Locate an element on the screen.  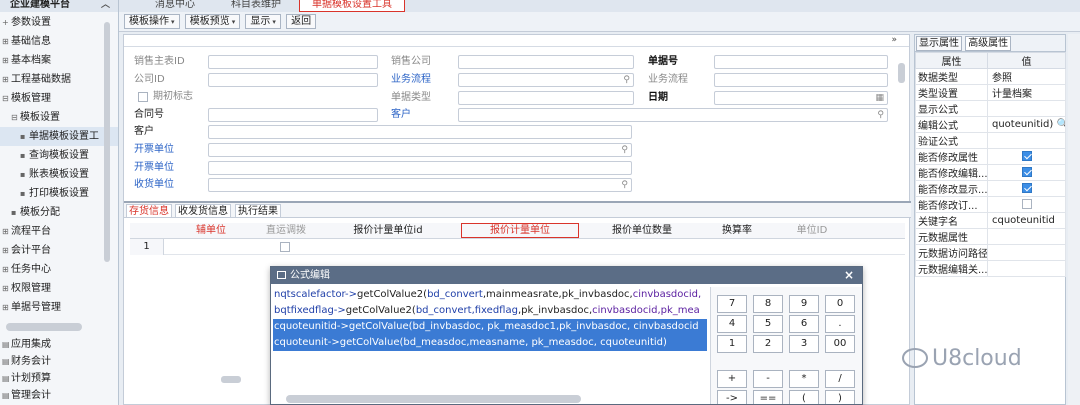
field-company-id is located at coordinates (293, 80).